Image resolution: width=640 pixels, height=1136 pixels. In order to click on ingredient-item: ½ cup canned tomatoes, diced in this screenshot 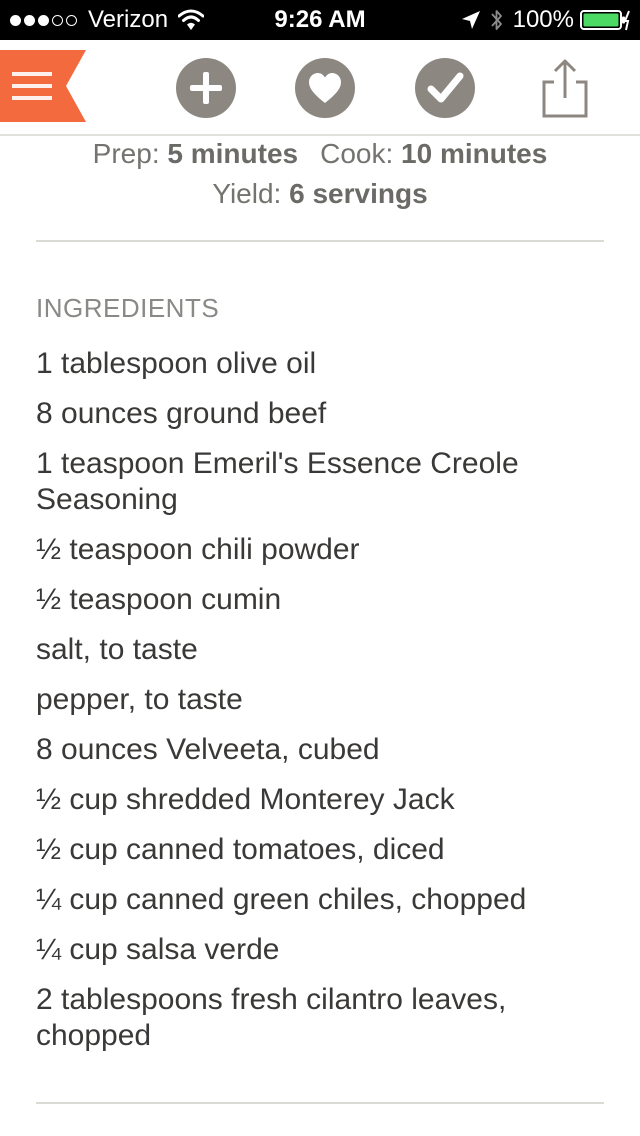, I will do `click(240, 849)`.